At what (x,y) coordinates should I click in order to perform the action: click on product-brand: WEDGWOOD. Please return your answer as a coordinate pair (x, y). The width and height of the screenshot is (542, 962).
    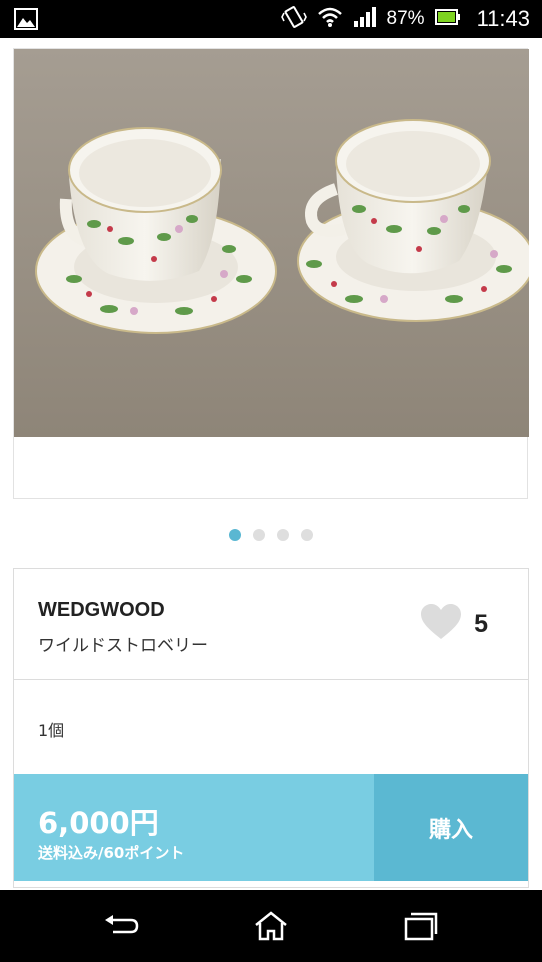
    Looking at the image, I should click on (101, 610).